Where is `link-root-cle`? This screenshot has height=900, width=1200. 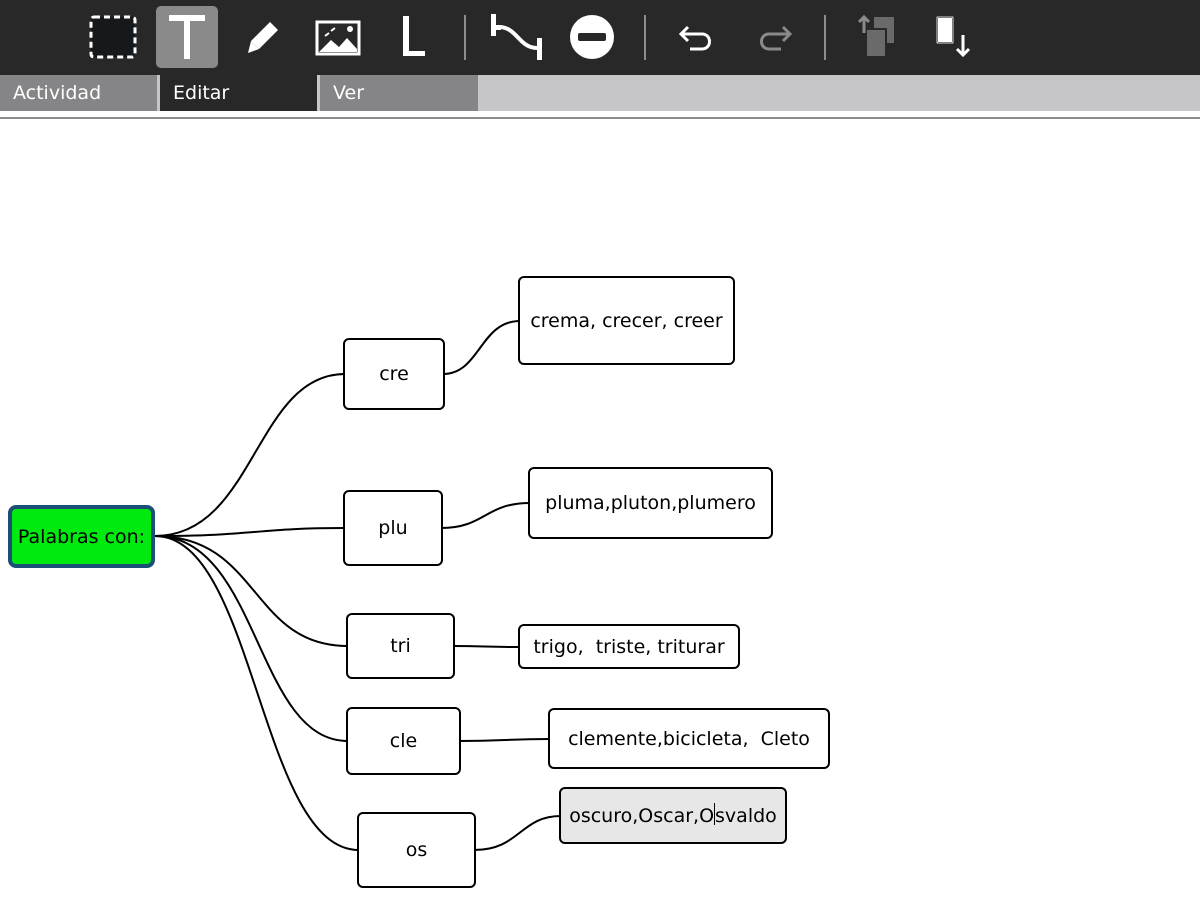
link-root-cle is located at coordinates (251, 638).